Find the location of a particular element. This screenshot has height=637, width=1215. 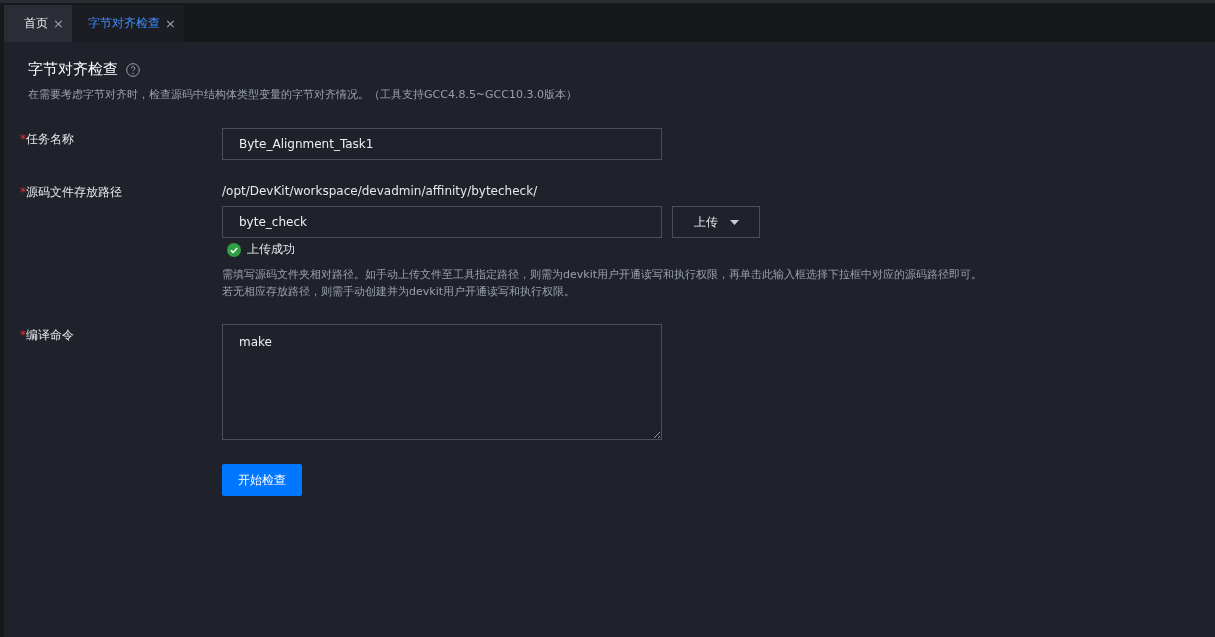

field-label: 源码文件存放路径 is located at coordinates (74, 192).